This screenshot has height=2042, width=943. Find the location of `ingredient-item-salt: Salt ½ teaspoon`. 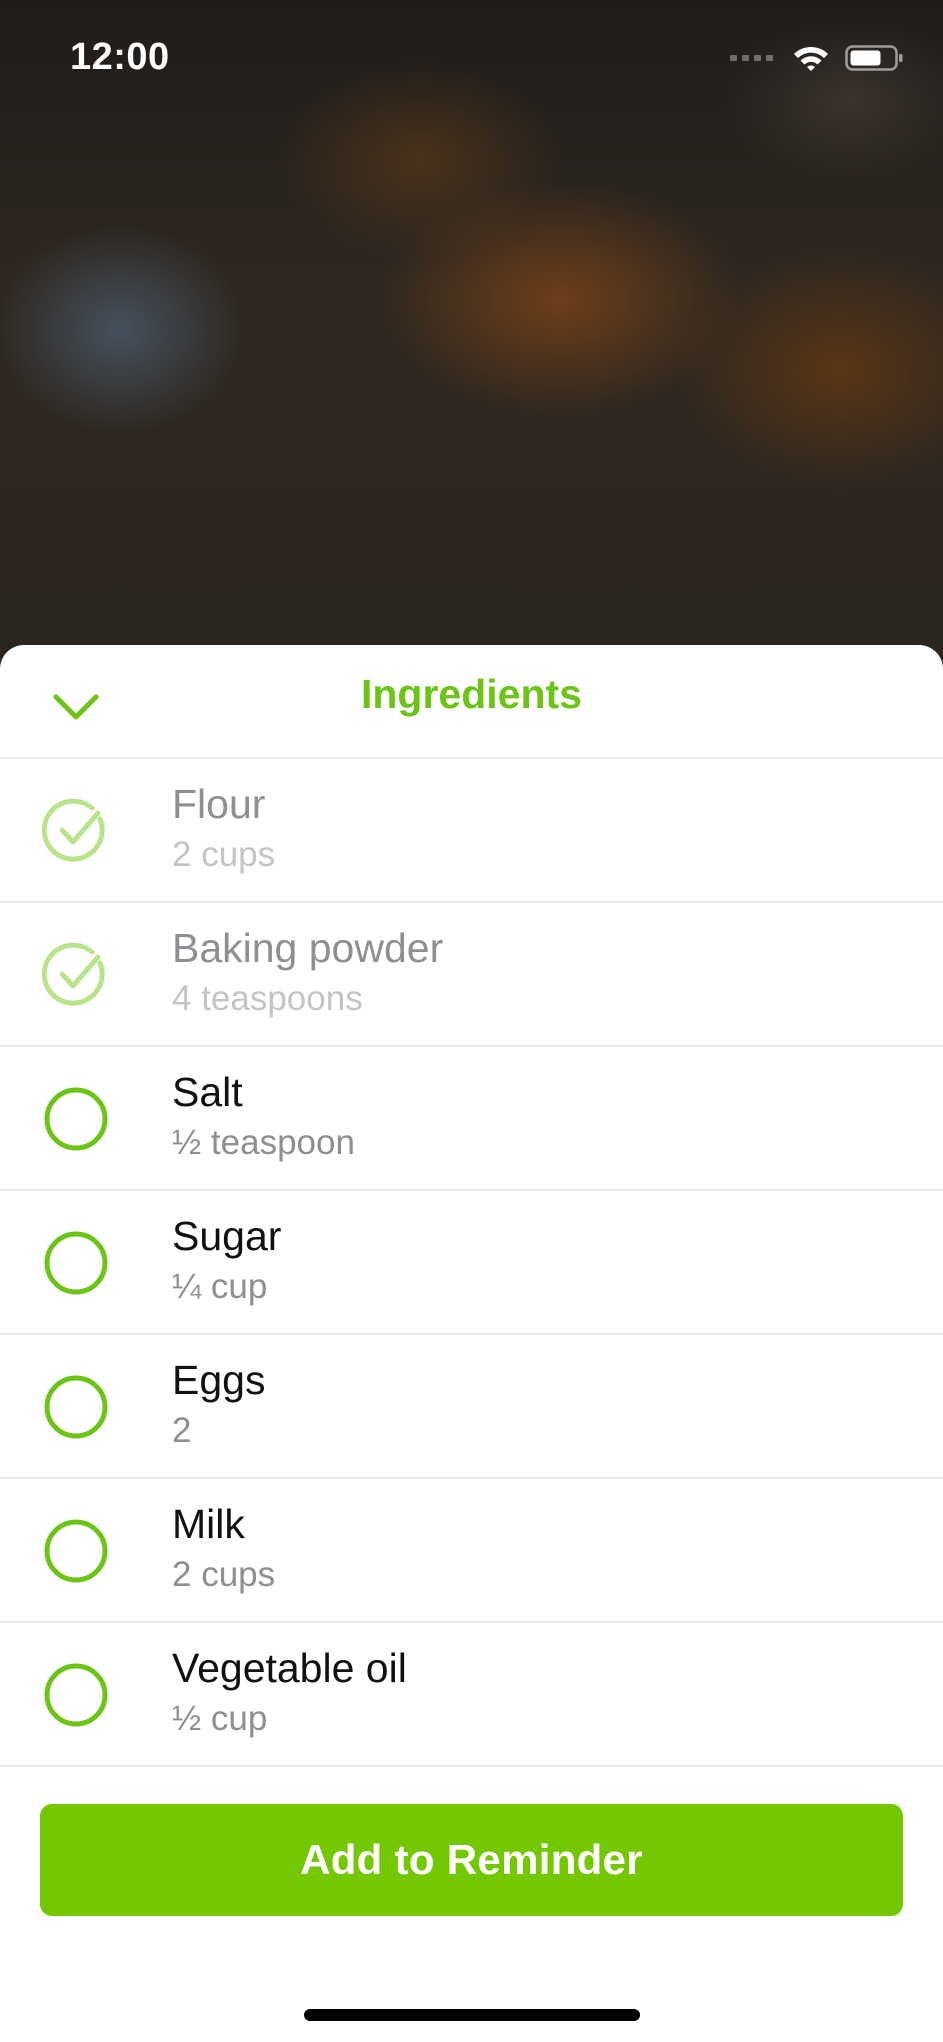

ingredient-item-salt: Salt ½ teaspoon is located at coordinates (471, 1119).